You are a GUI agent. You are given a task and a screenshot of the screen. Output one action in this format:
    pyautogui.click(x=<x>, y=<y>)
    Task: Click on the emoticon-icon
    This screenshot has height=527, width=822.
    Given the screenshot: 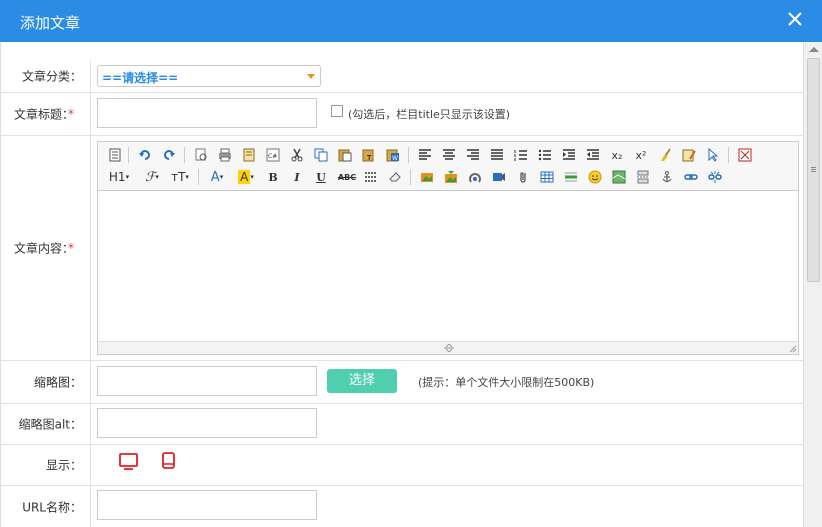 What is the action you would take?
    pyautogui.click(x=595, y=177)
    